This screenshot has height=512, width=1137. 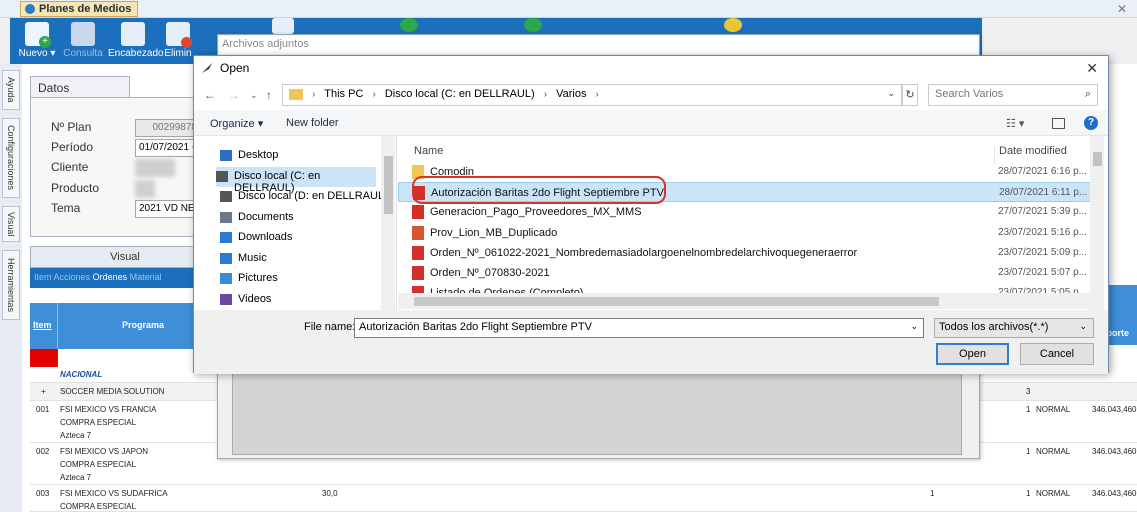 I want to click on nav-item: Disco local (D: en DELLRAUL), so click(x=305, y=197).